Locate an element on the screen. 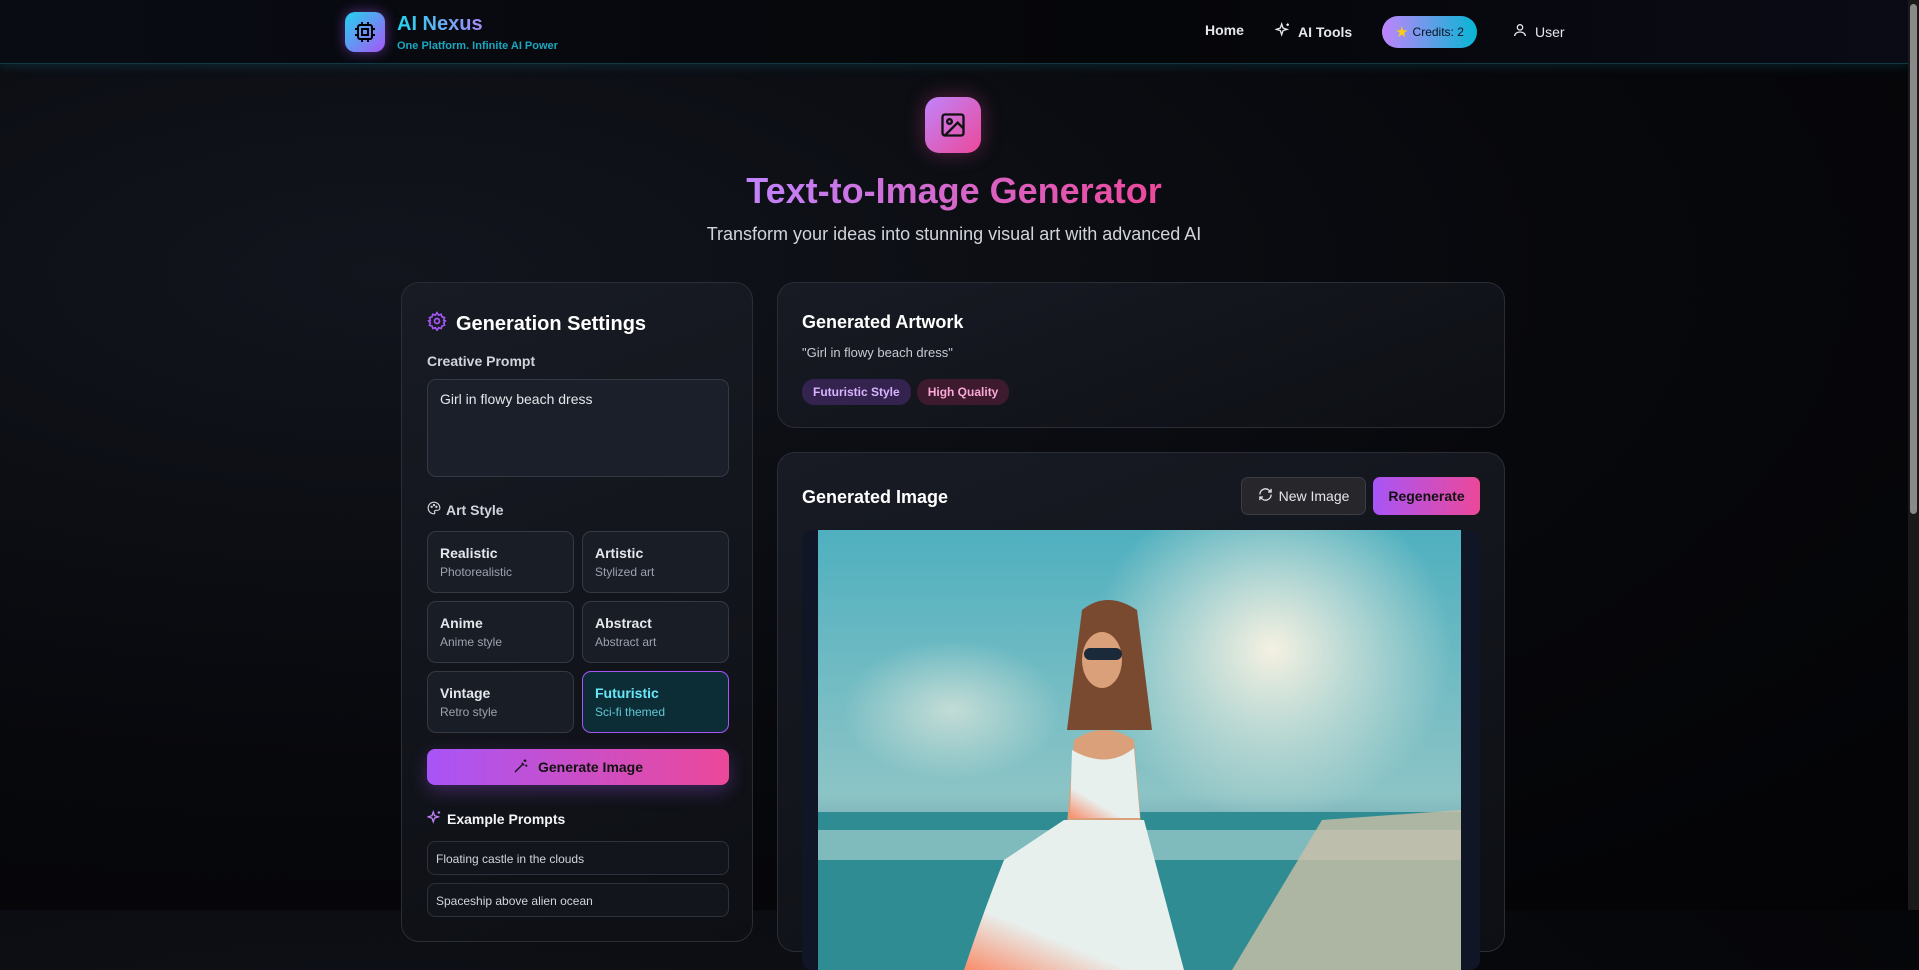  refresh-icon is located at coordinates (1265, 496).